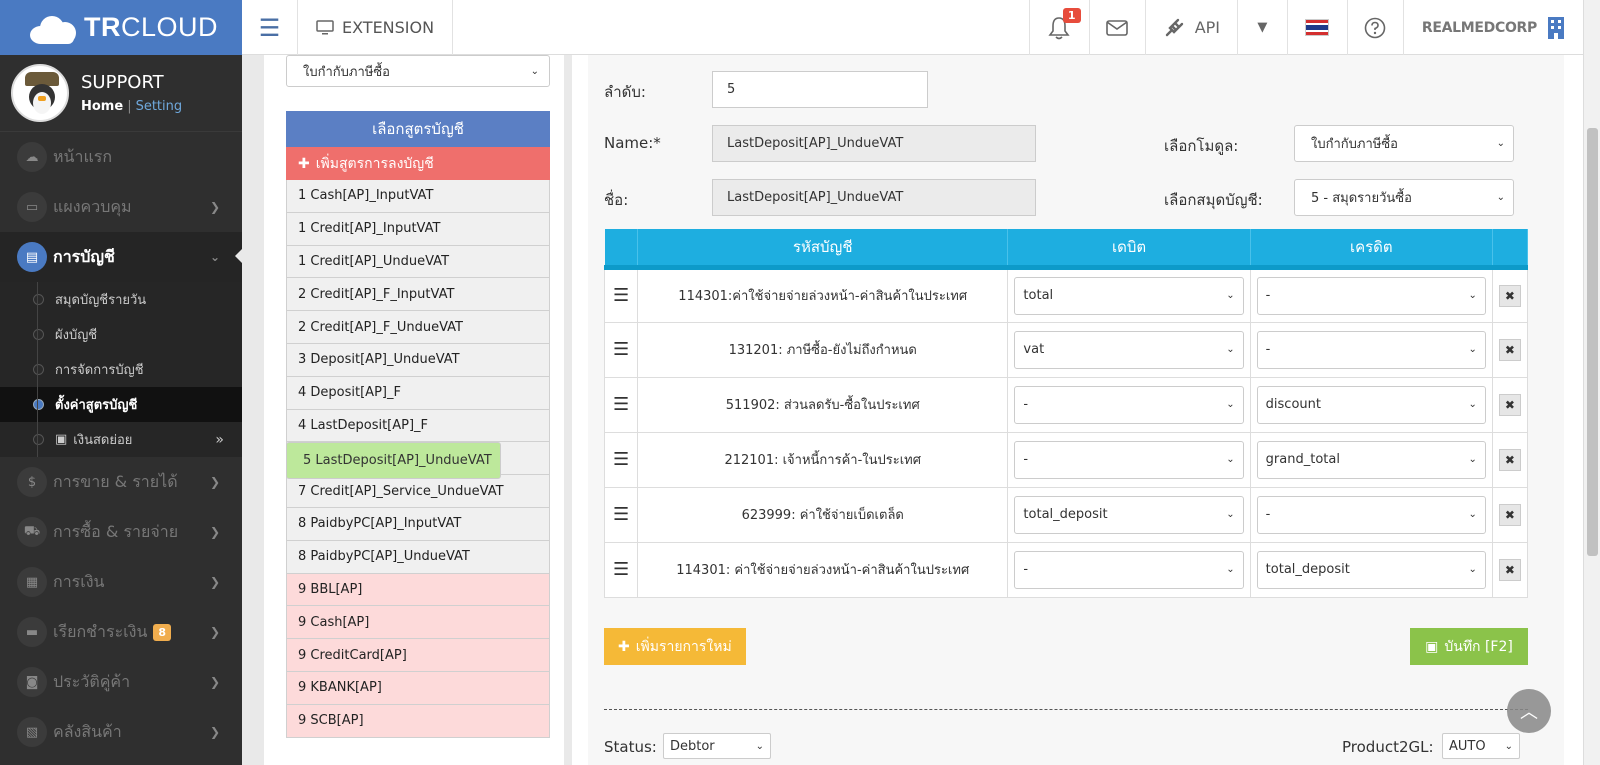  Describe the element at coordinates (102, 106) in the screenshot. I see `home-link: Home` at that location.